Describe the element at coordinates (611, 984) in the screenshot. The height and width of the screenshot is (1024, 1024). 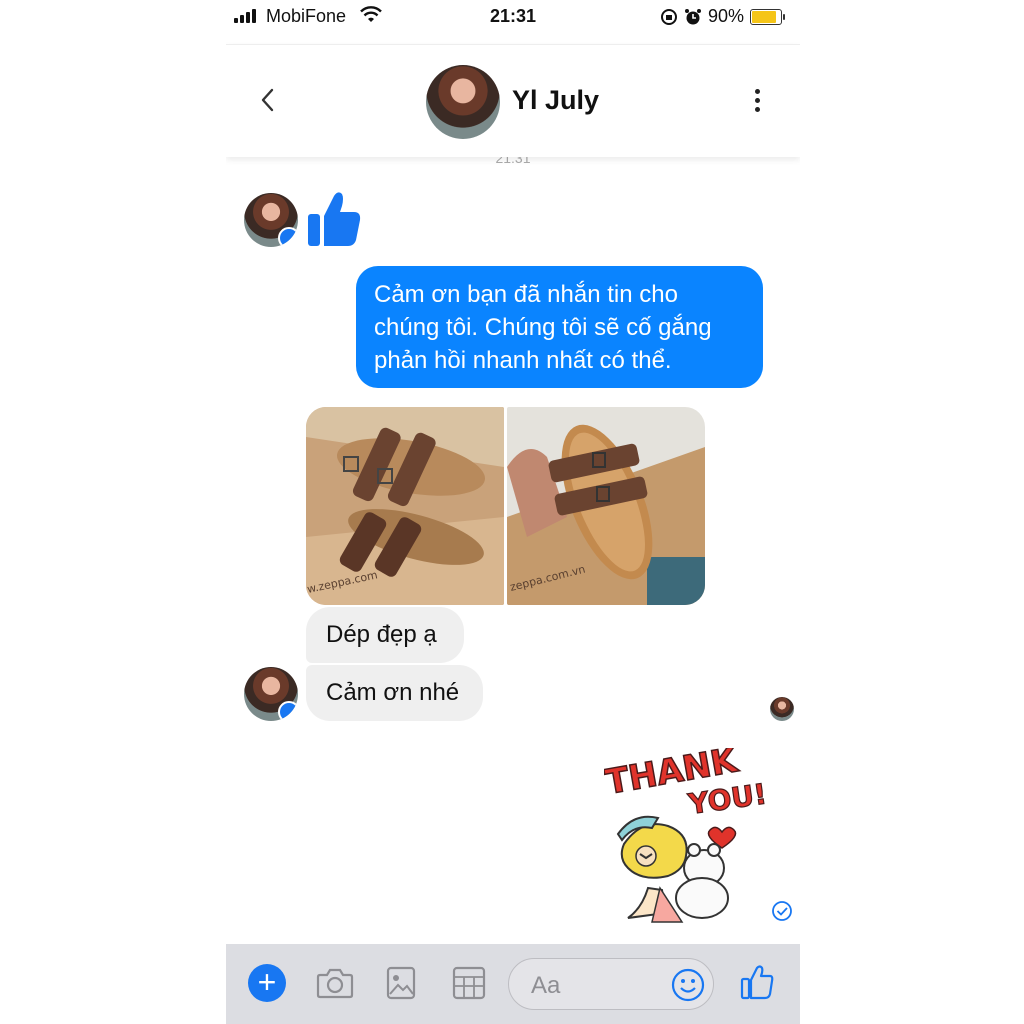
I see `message-input: Aa` at that location.